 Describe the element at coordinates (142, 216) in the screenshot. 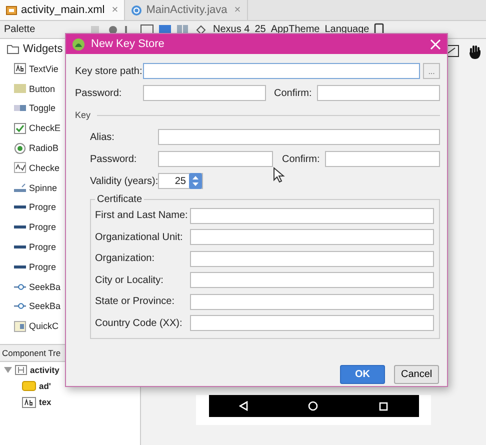

I see `field-label: First and Last Name:` at that location.